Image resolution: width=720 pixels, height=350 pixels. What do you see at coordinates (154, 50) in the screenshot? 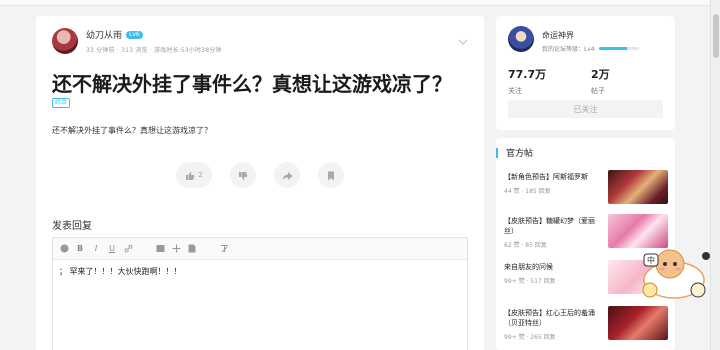
I see `post-meta: 33 分钟前 · 313 浏览 · 游戏时长 53小时38分钟` at bounding box center [154, 50].